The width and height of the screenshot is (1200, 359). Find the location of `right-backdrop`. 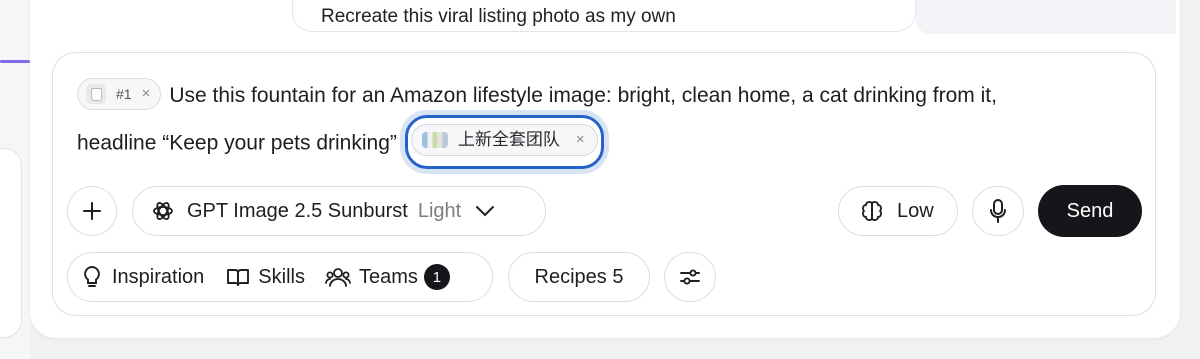

right-backdrop is located at coordinates (1046, 17).